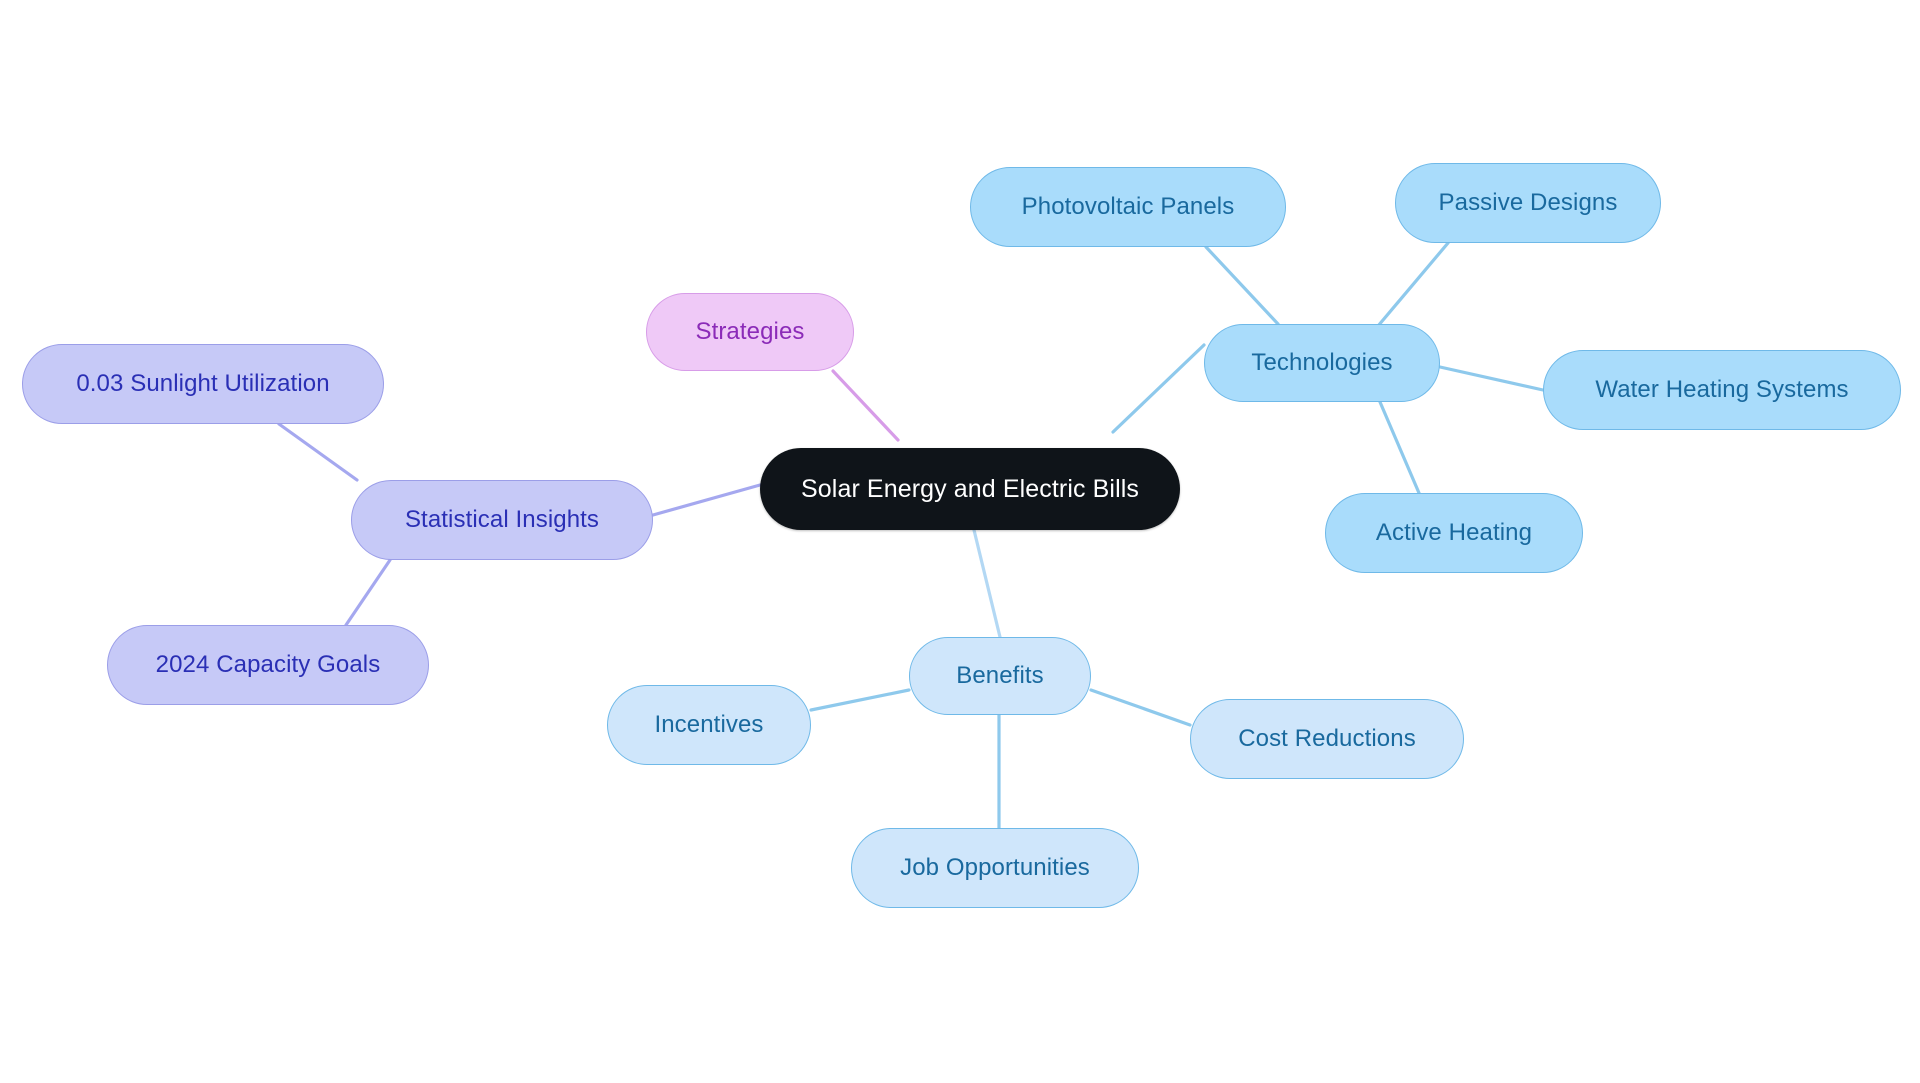 This screenshot has width=1920, height=1083. I want to click on mindmap-node-water-heating-systems: Water Heating Systems, so click(1722, 390).